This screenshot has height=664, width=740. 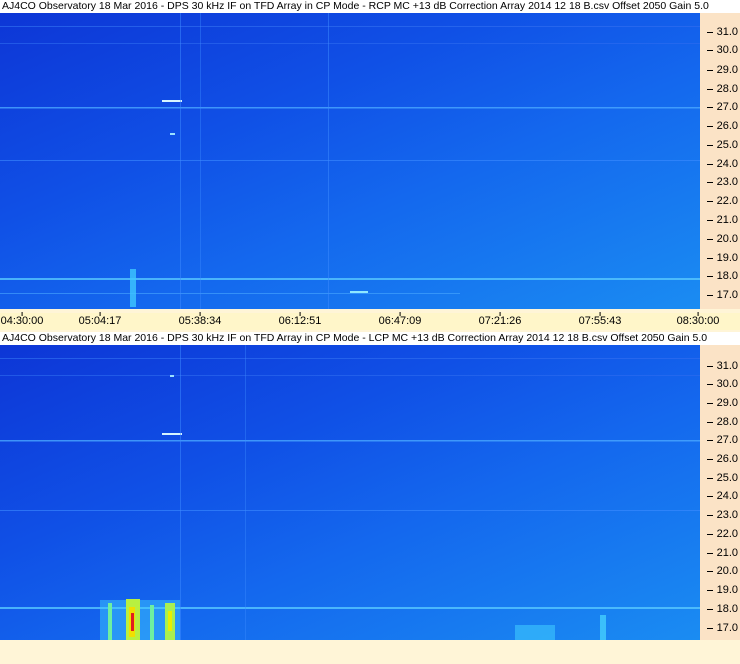 What do you see at coordinates (722, 403) in the screenshot?
I see `lcp-tick-29: 29.0` at bounding box center [722, 403].